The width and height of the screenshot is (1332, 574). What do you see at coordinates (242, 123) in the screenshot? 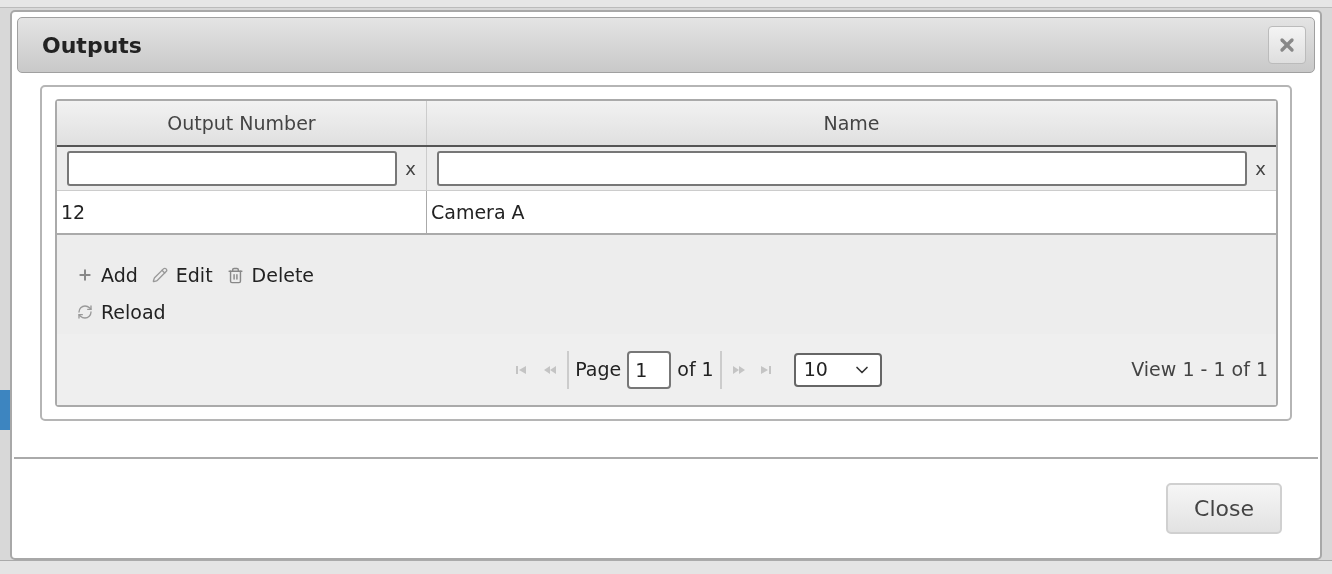
I see `column-header: Output Number` at bounding box center [242, 123].